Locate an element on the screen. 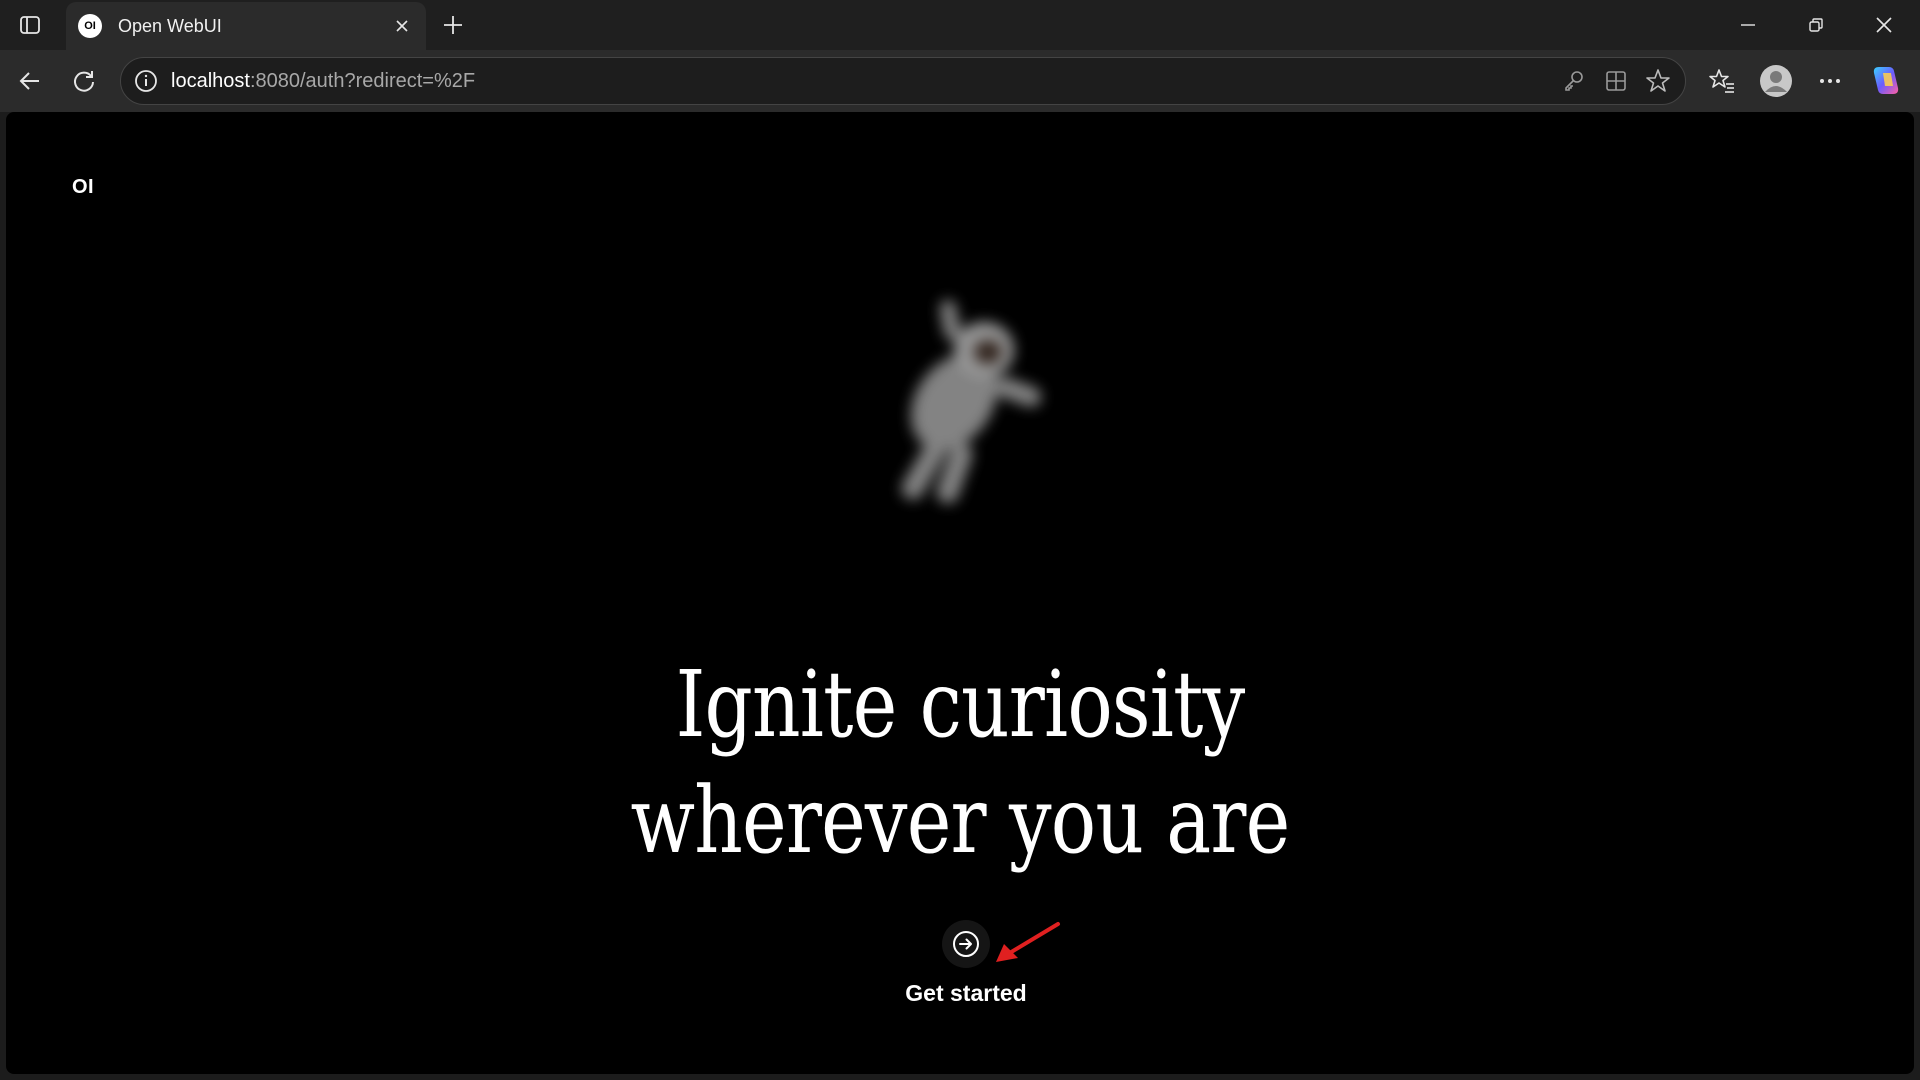 The image size is (1920, 1080). window-close-icon is located at coordinates (1884, 25).